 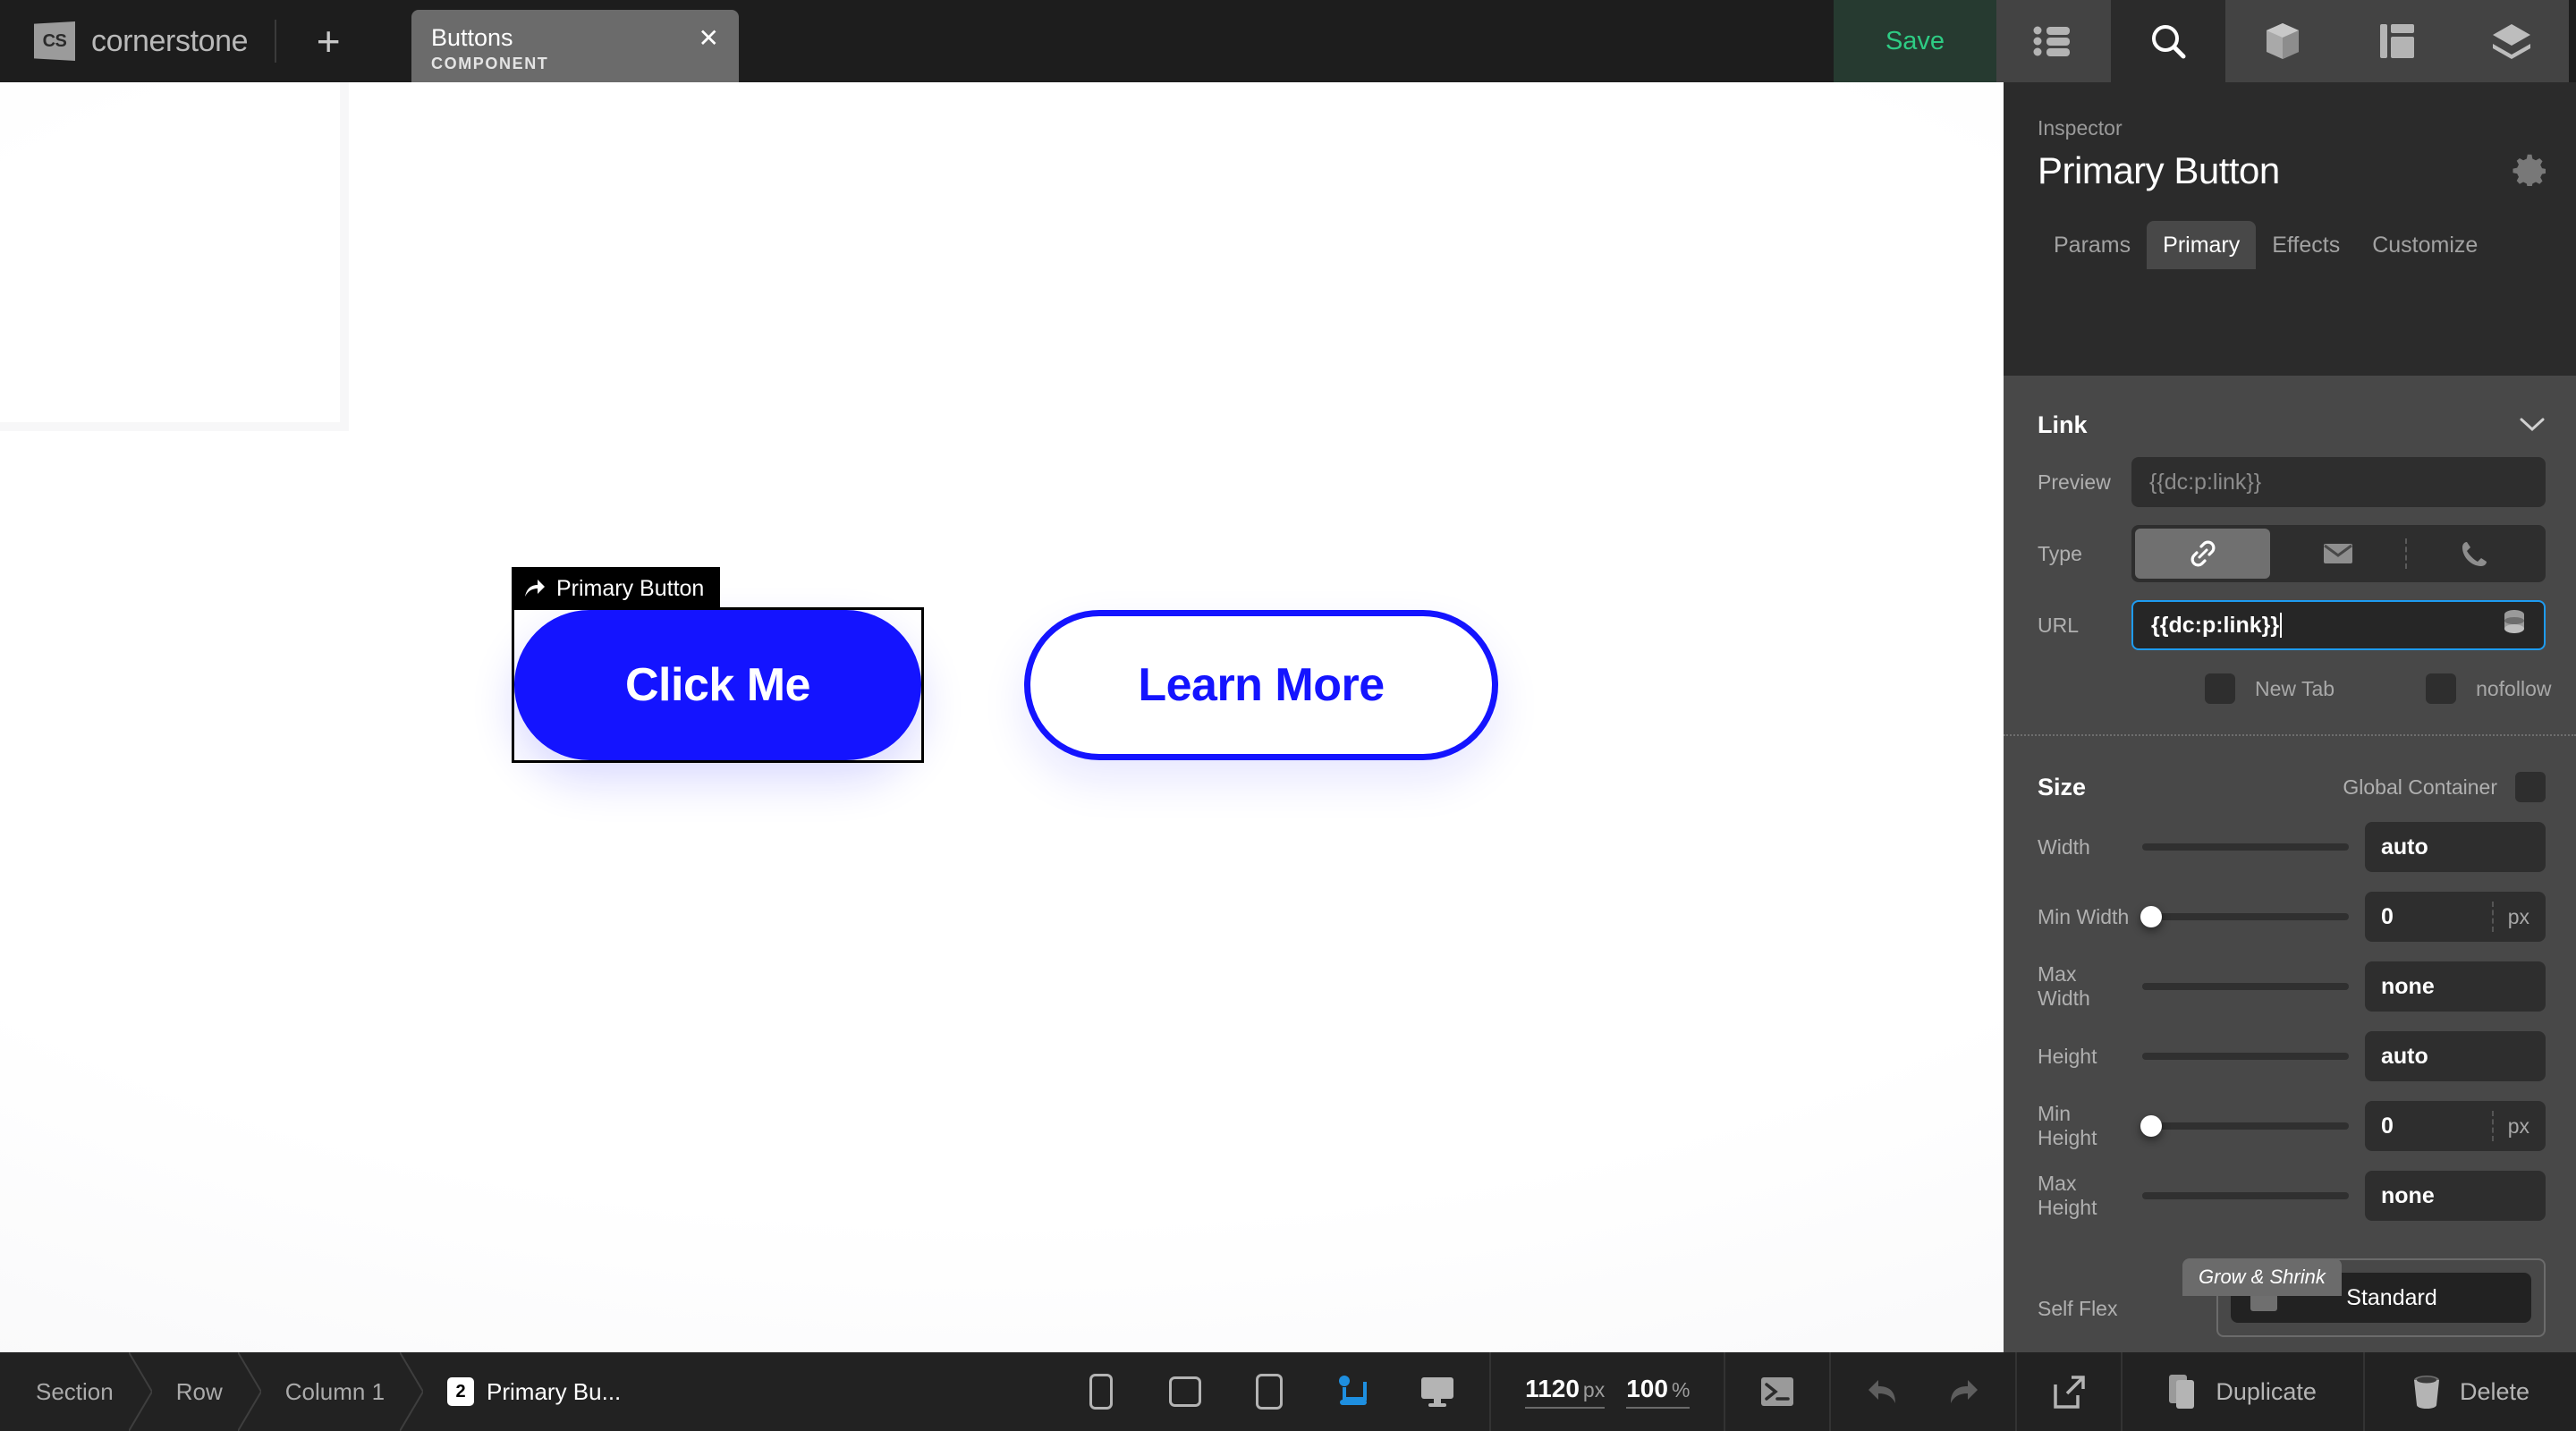 What do you see at coordinates (2245, 986) in the screenshot?
I see `max-width-slider` at bounding box center [2245, 986].